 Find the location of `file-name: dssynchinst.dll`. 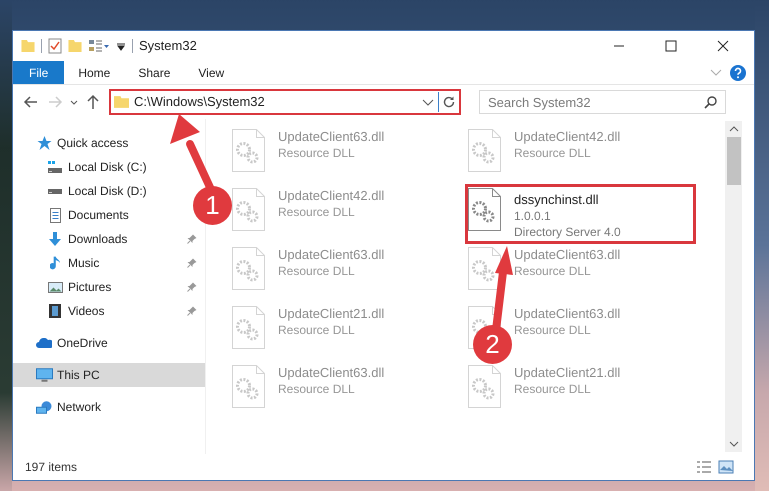

file-name: dssynchinst.dll is located at coordinates (567, 200).